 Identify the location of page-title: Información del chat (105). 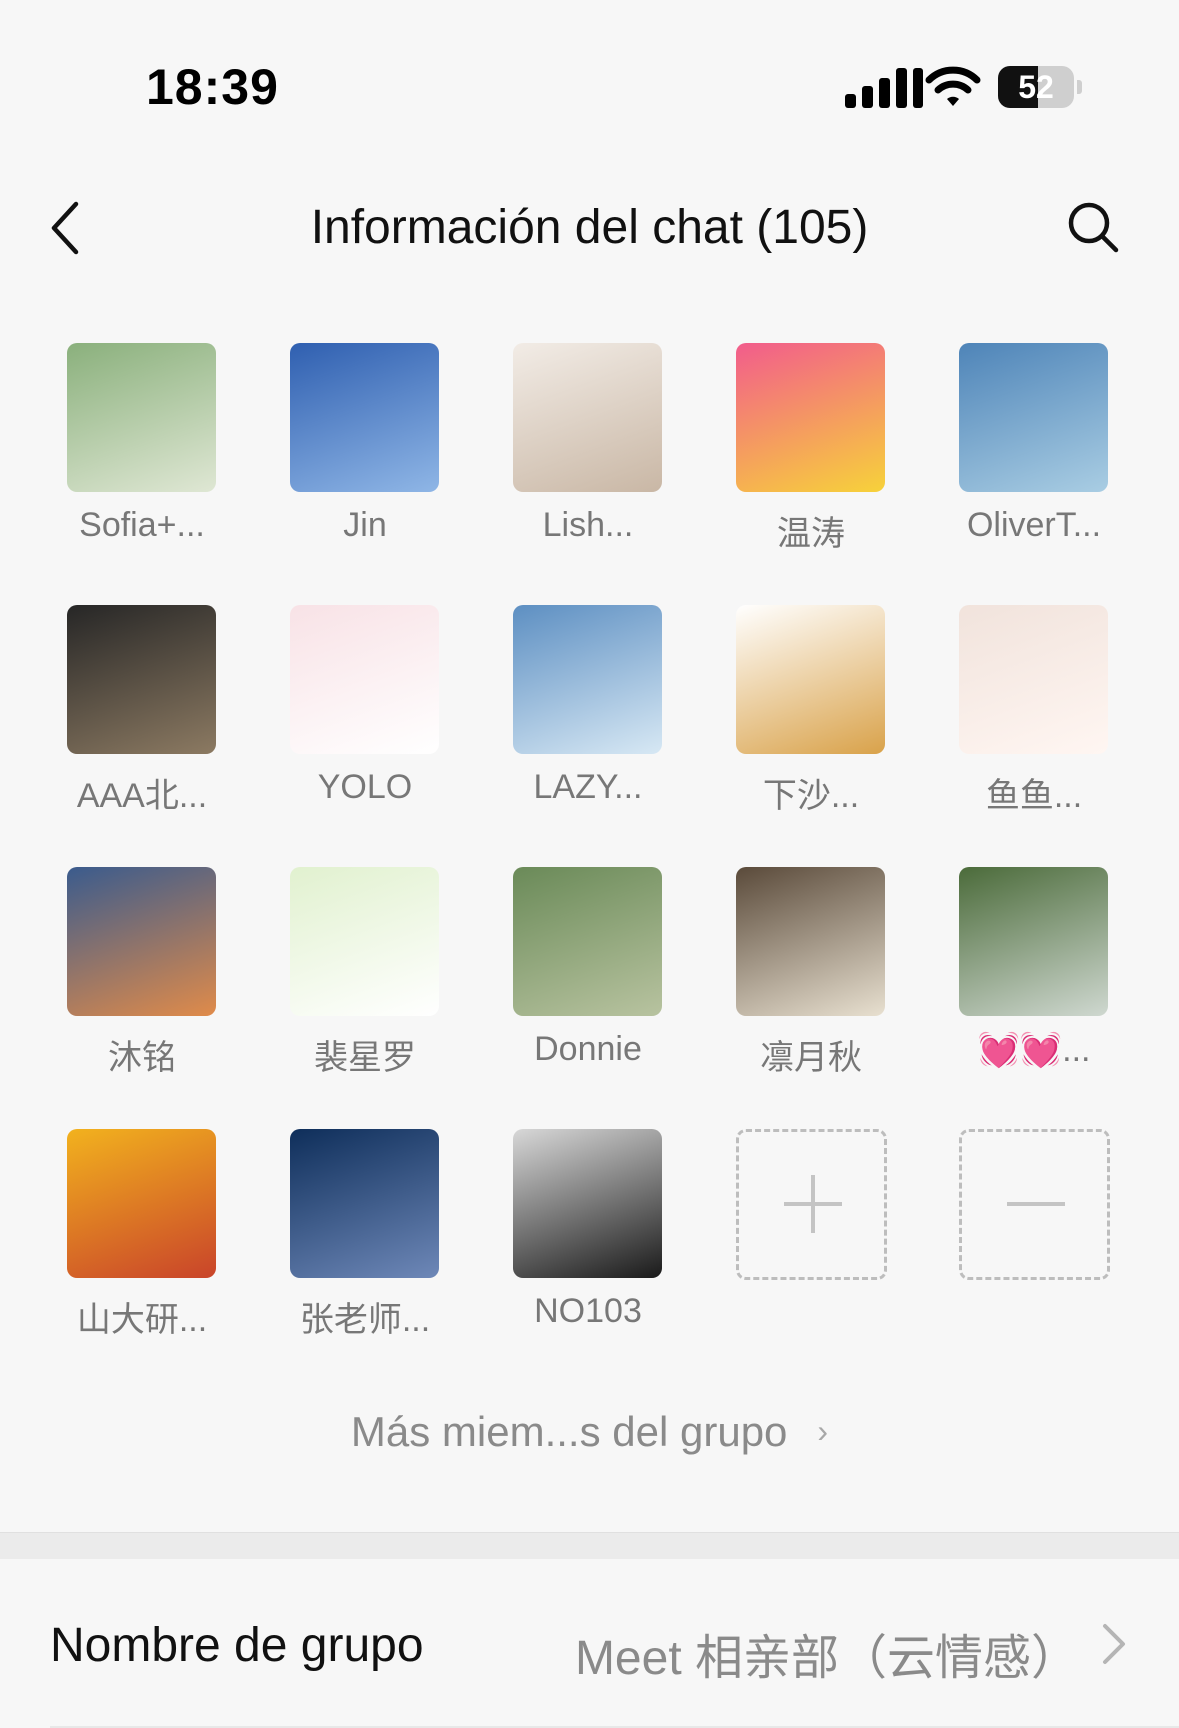
(589, 227).